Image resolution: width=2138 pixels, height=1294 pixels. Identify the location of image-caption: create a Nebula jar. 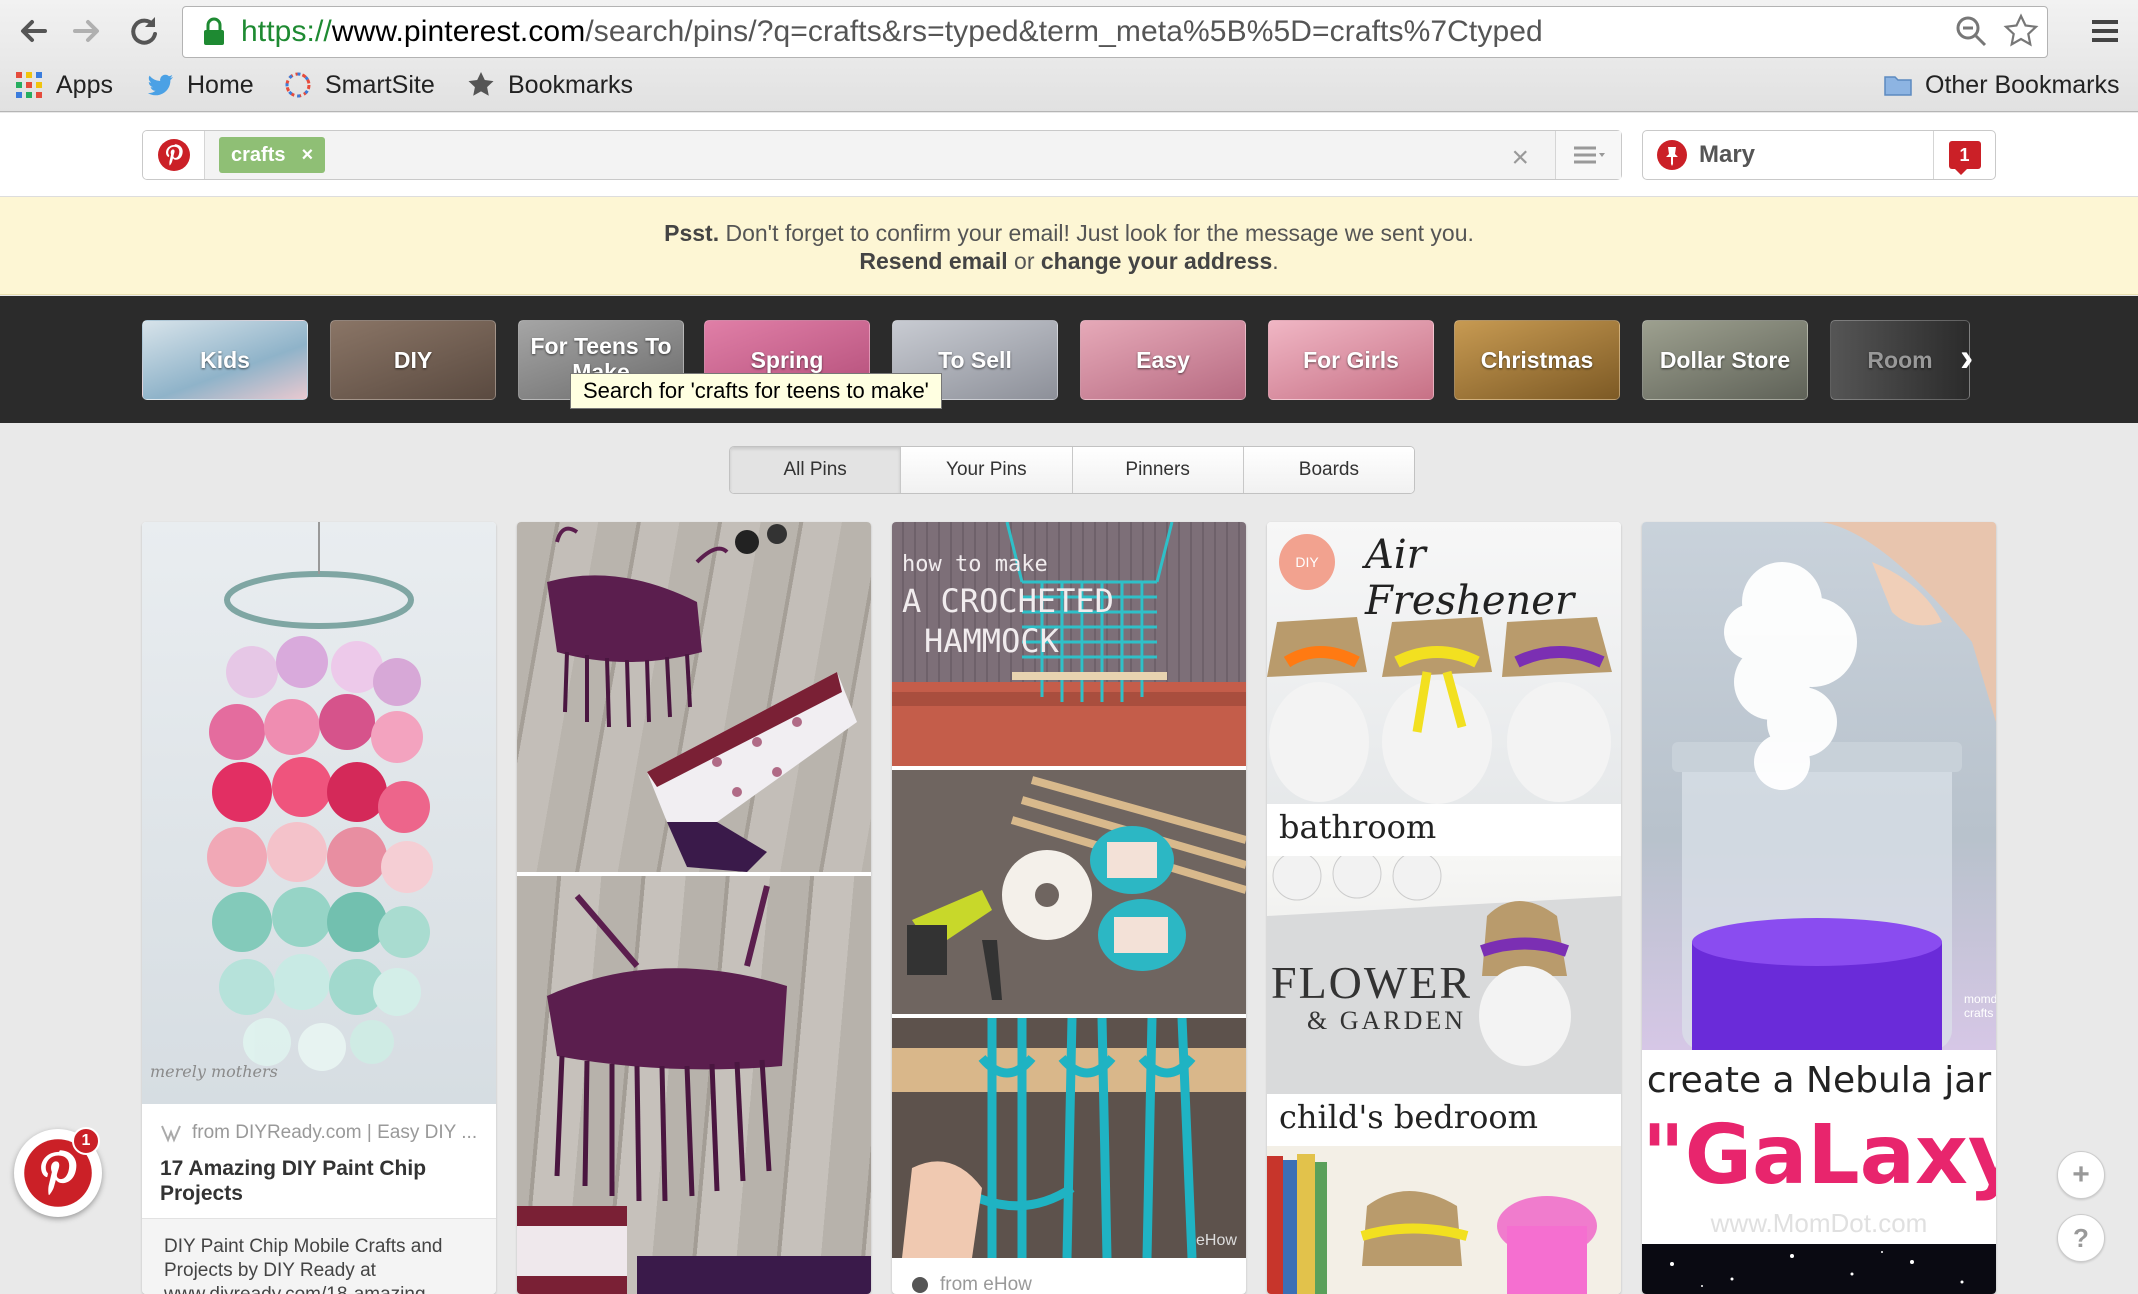
(1819, 1080).